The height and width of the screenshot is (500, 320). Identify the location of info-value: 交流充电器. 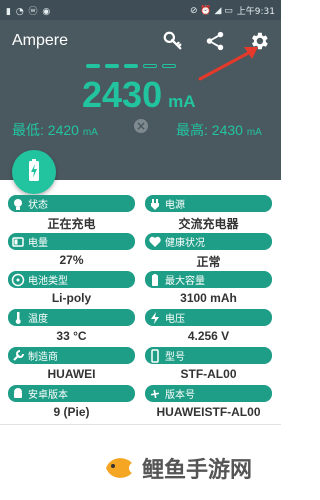
(208, 224).